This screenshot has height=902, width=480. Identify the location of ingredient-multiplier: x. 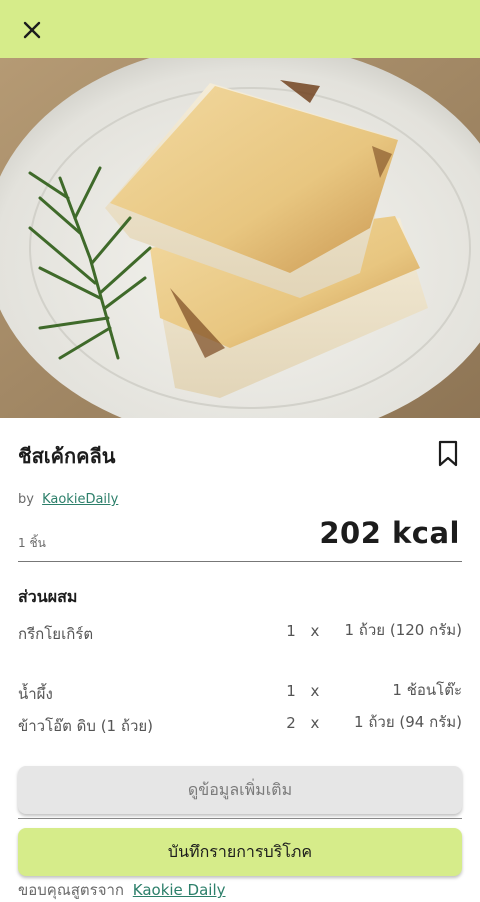
(315, 723).